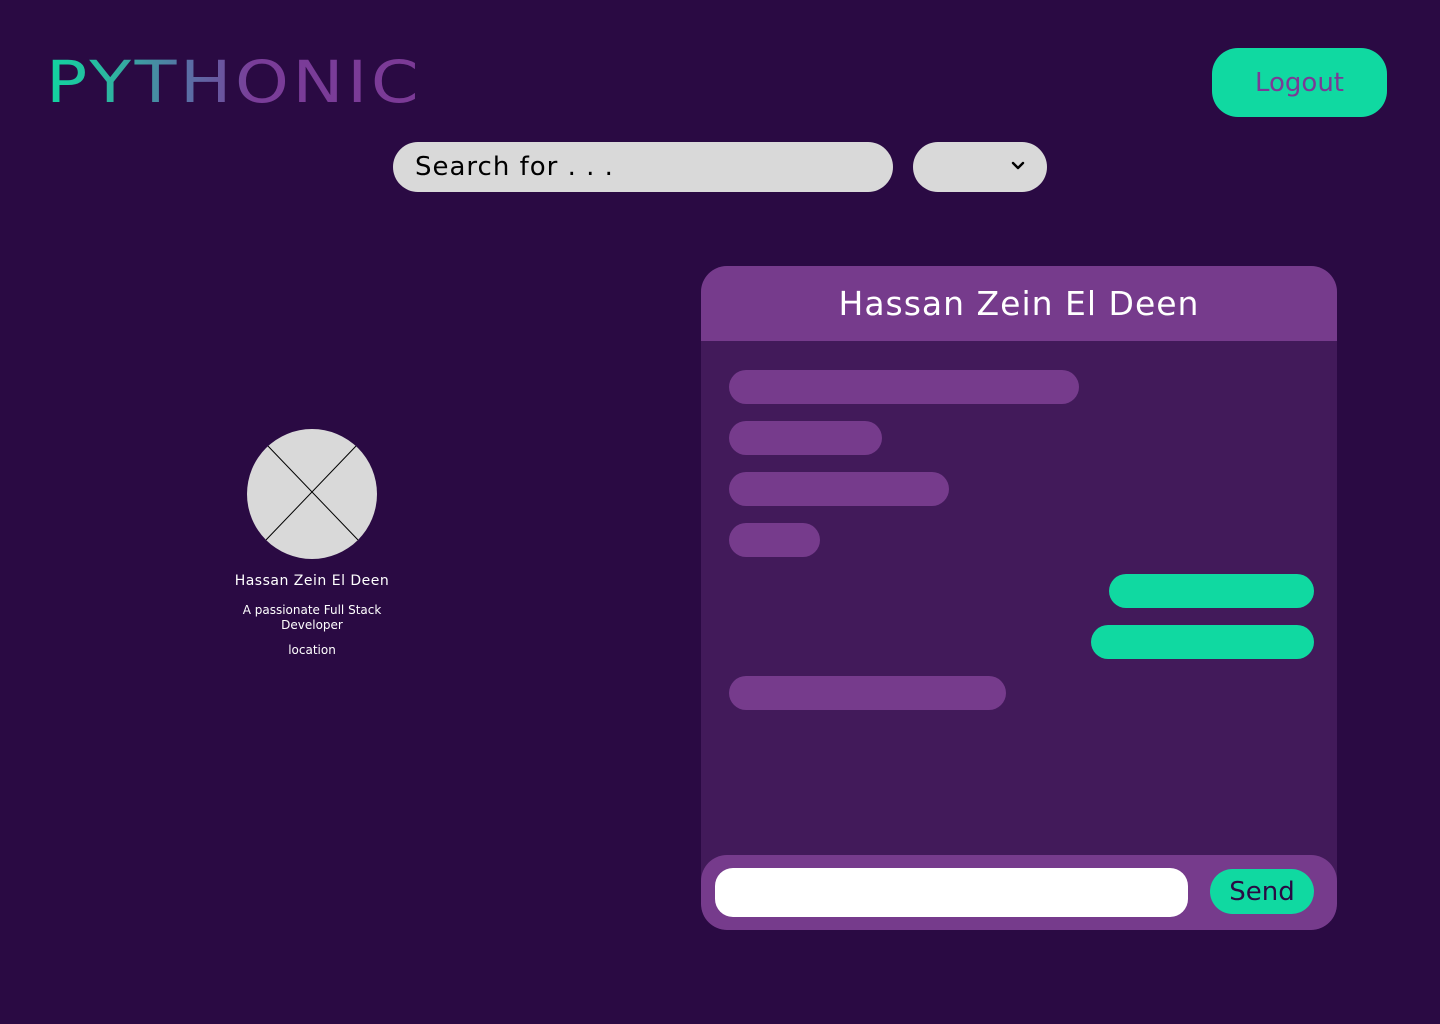 The width and height of the screenshot is (1440, 1024). Describe the element at coordinates (1299, 82) in the screenshot. I see `logout-button: Logout` at that location.